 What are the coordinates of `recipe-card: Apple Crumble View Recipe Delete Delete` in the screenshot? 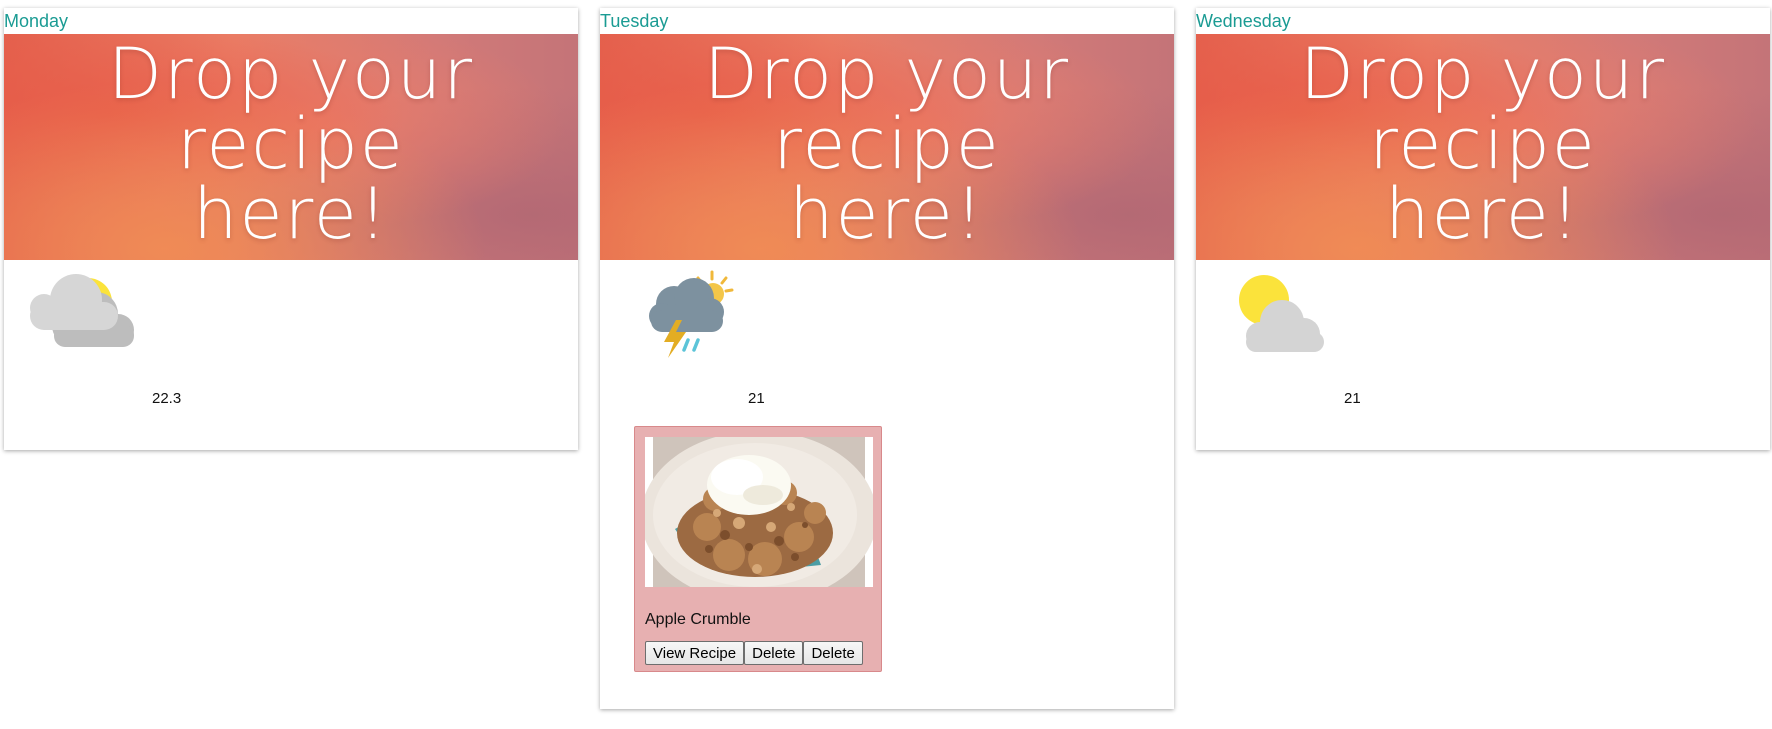 It's located at (758, 549).